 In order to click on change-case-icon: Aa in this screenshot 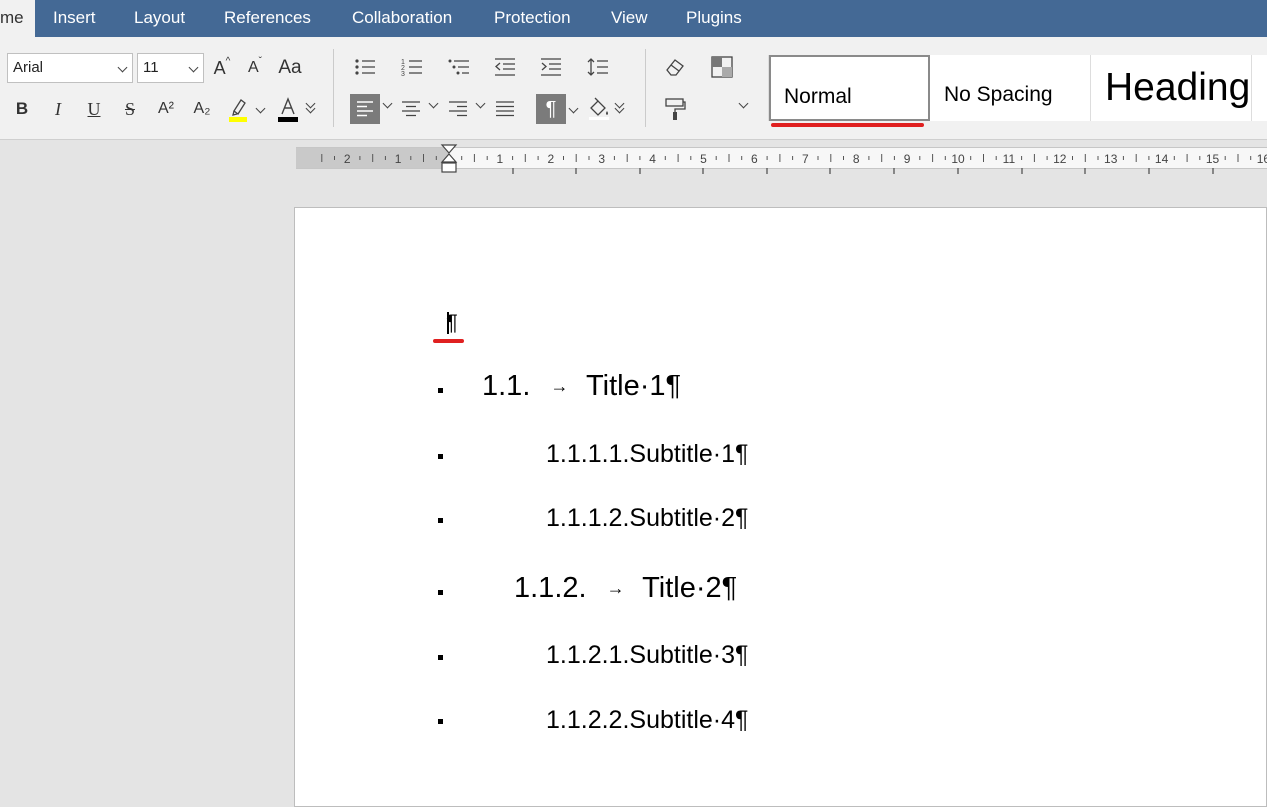, I will do `click(290, 67)`.